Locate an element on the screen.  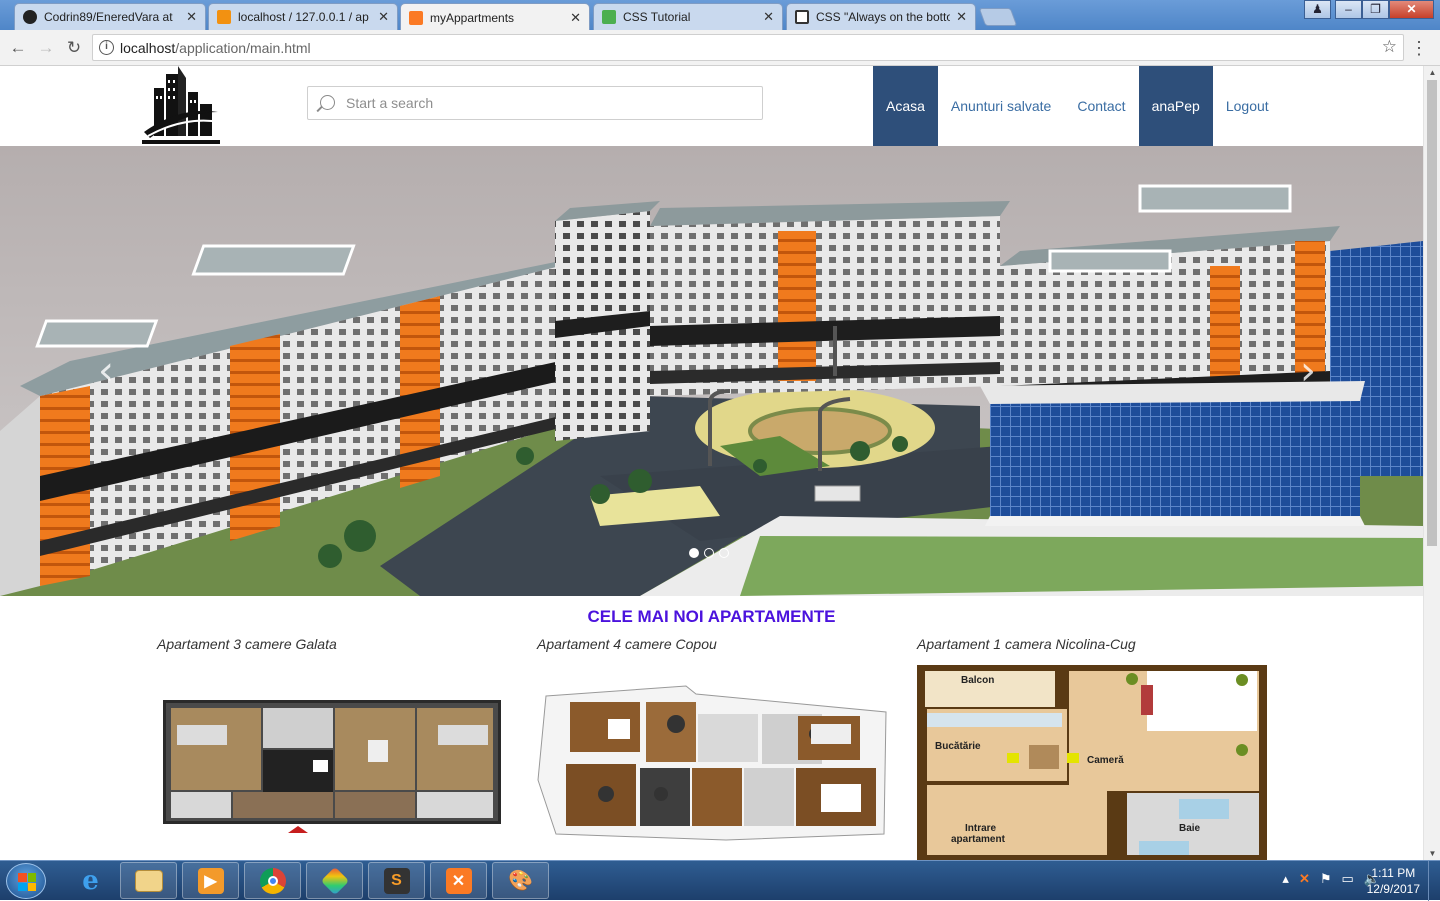
nav-acasa: Acasa is located at coordinates (905, 106).